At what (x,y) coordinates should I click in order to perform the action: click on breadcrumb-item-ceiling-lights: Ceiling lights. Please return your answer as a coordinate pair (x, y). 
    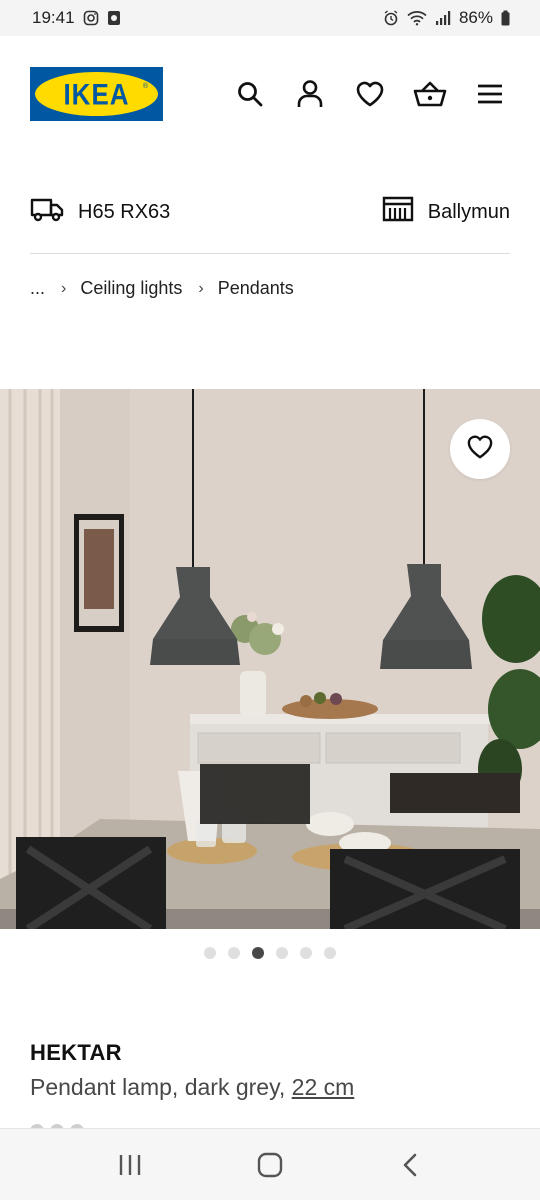
    Looking at the image, I should click on (131, 288).